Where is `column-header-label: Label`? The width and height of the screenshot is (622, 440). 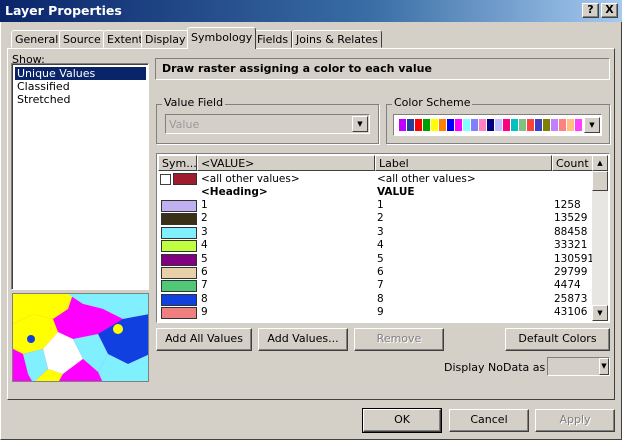 column-header-label: Label is located at coordinates (463, 163).